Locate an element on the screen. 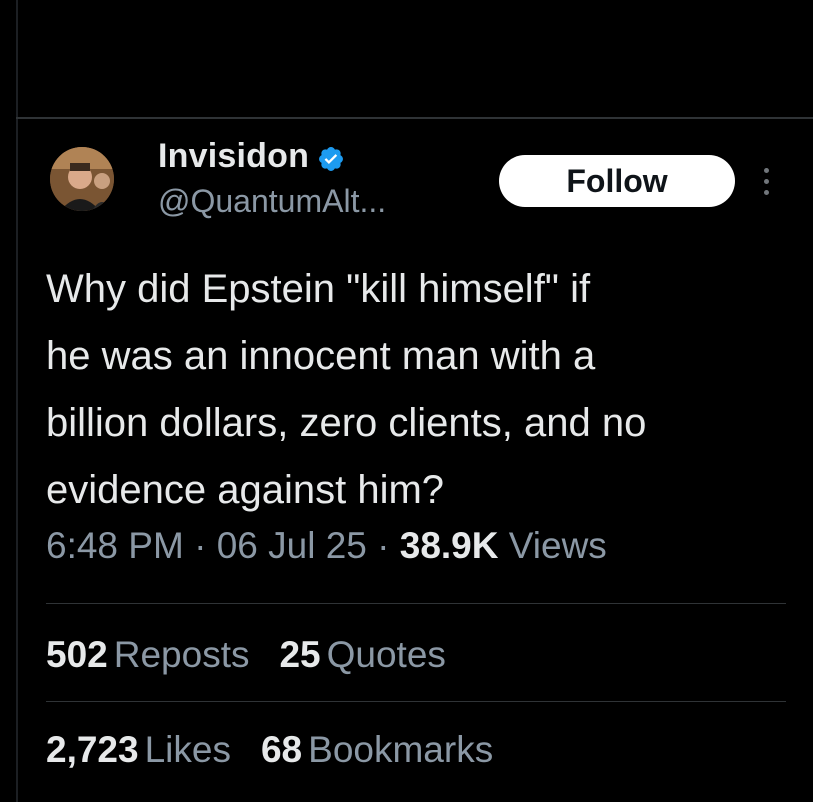 The height and width of the screenshot is (802, 813). engagement-row-2: 2,723 Likes 68 Bookmarks is located at coordinates (269, 750).